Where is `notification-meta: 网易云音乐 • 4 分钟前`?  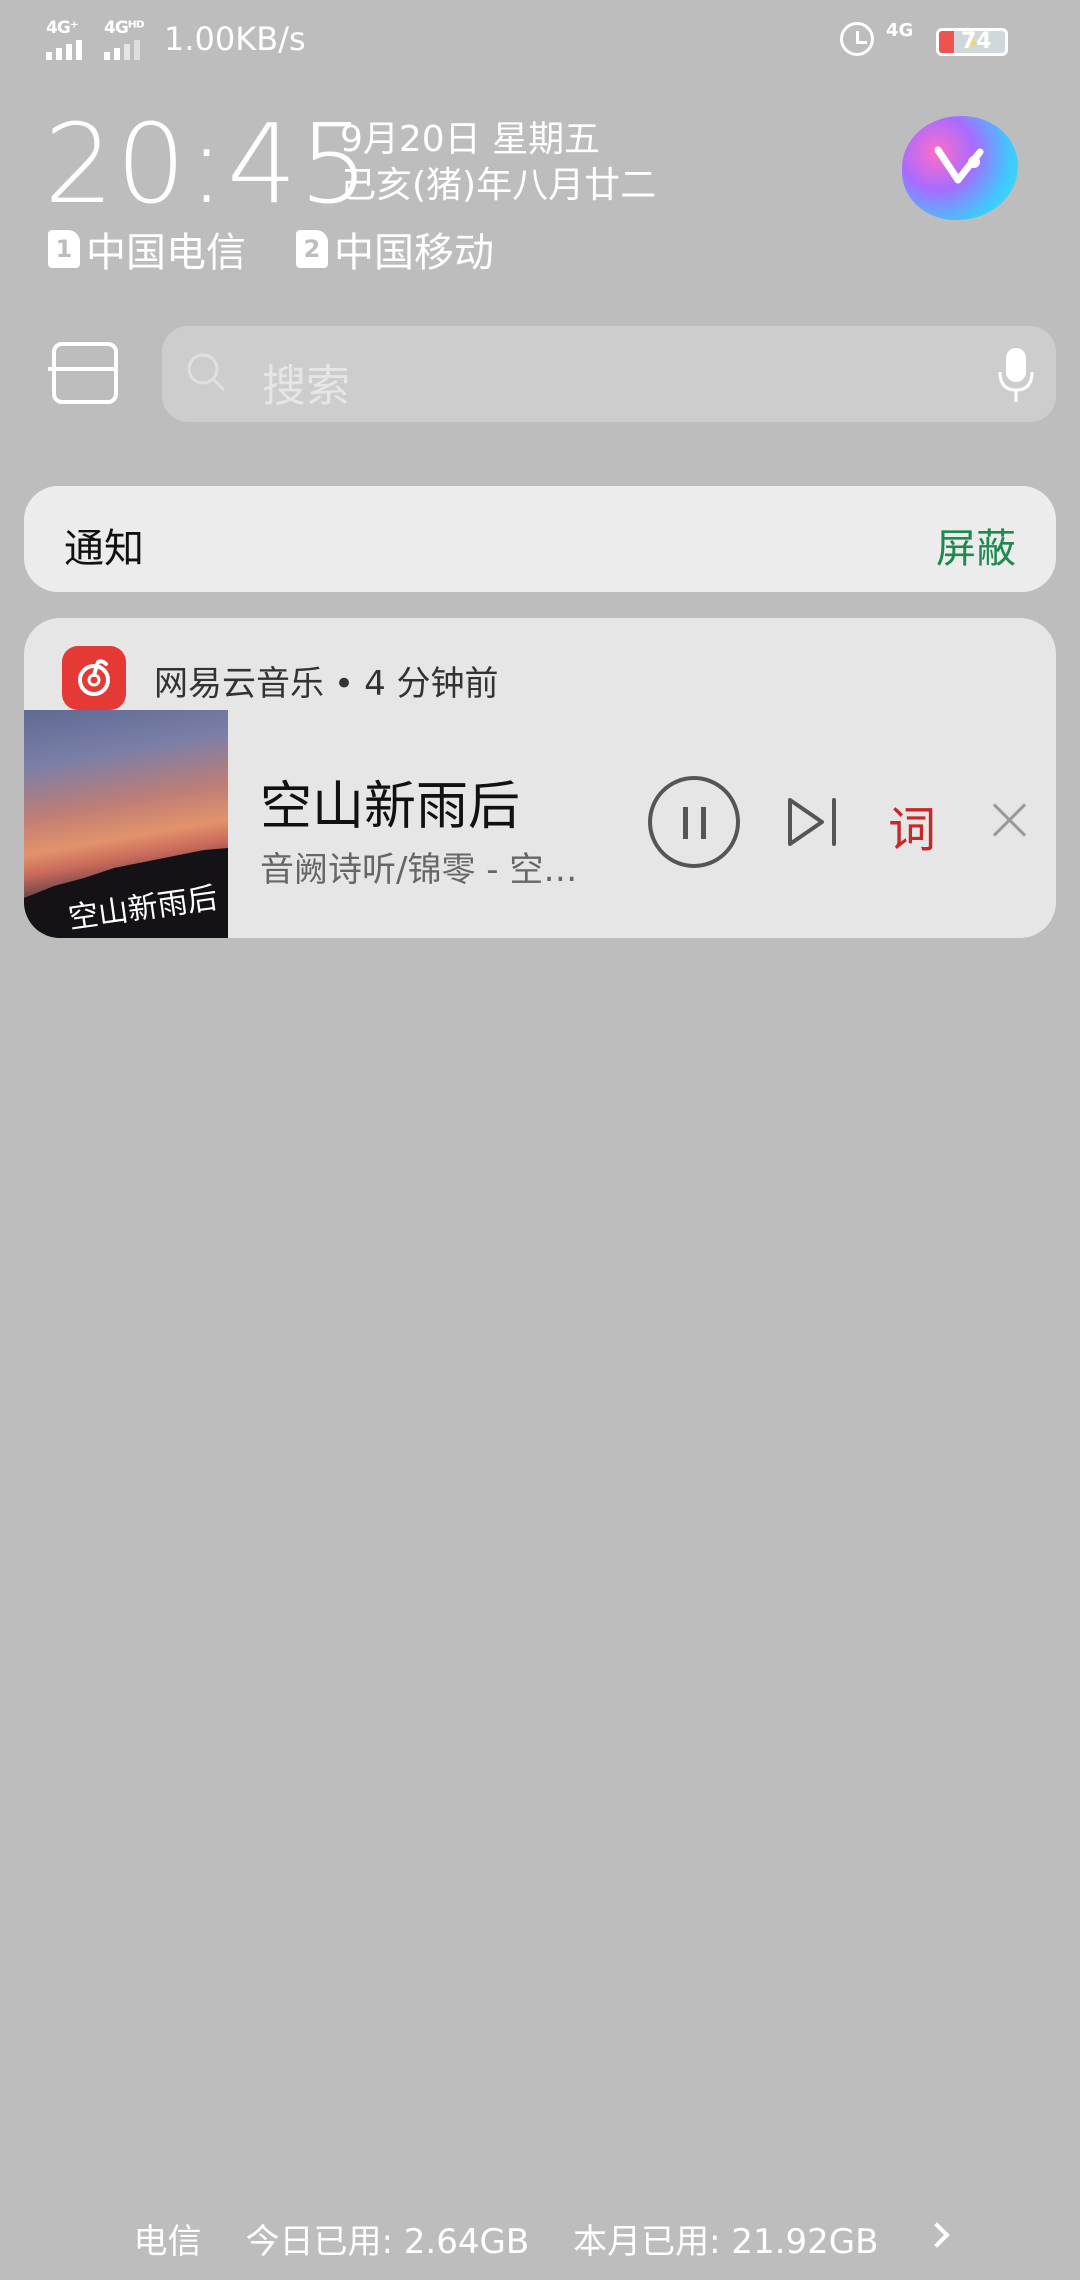 notification-meta: 网易云音乐 • 4 分钟前 is located at coordinates (326, 680).